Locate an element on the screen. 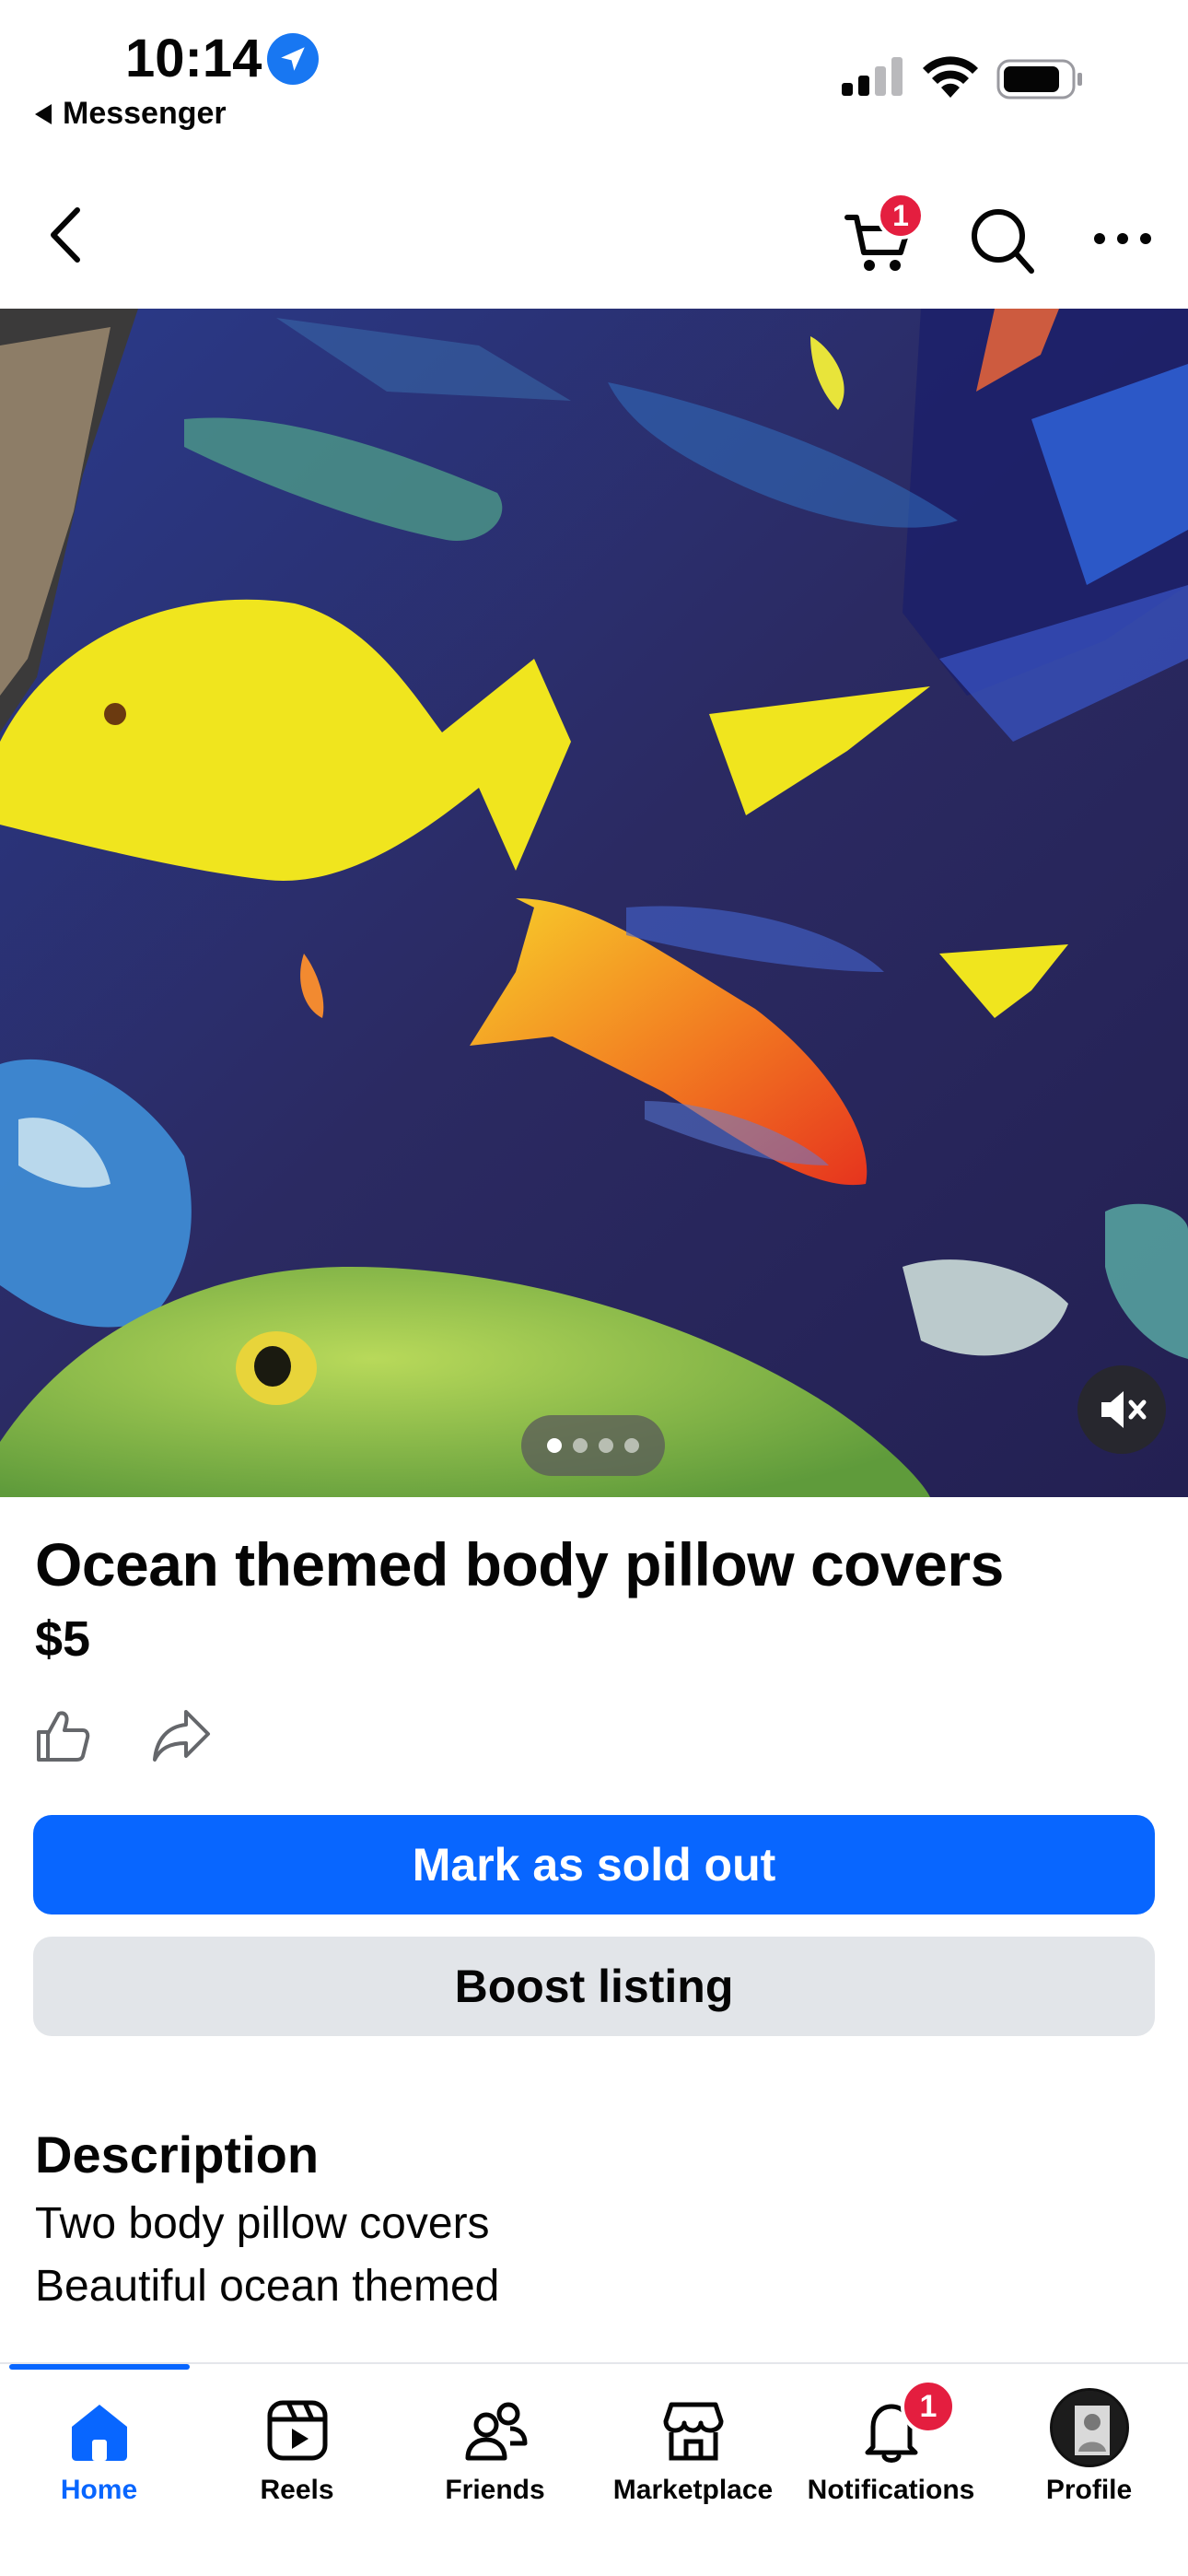 The width and height of the screenshot is (1188, 2576). tab-label: Profile is located at coordinates (1089, 2490).